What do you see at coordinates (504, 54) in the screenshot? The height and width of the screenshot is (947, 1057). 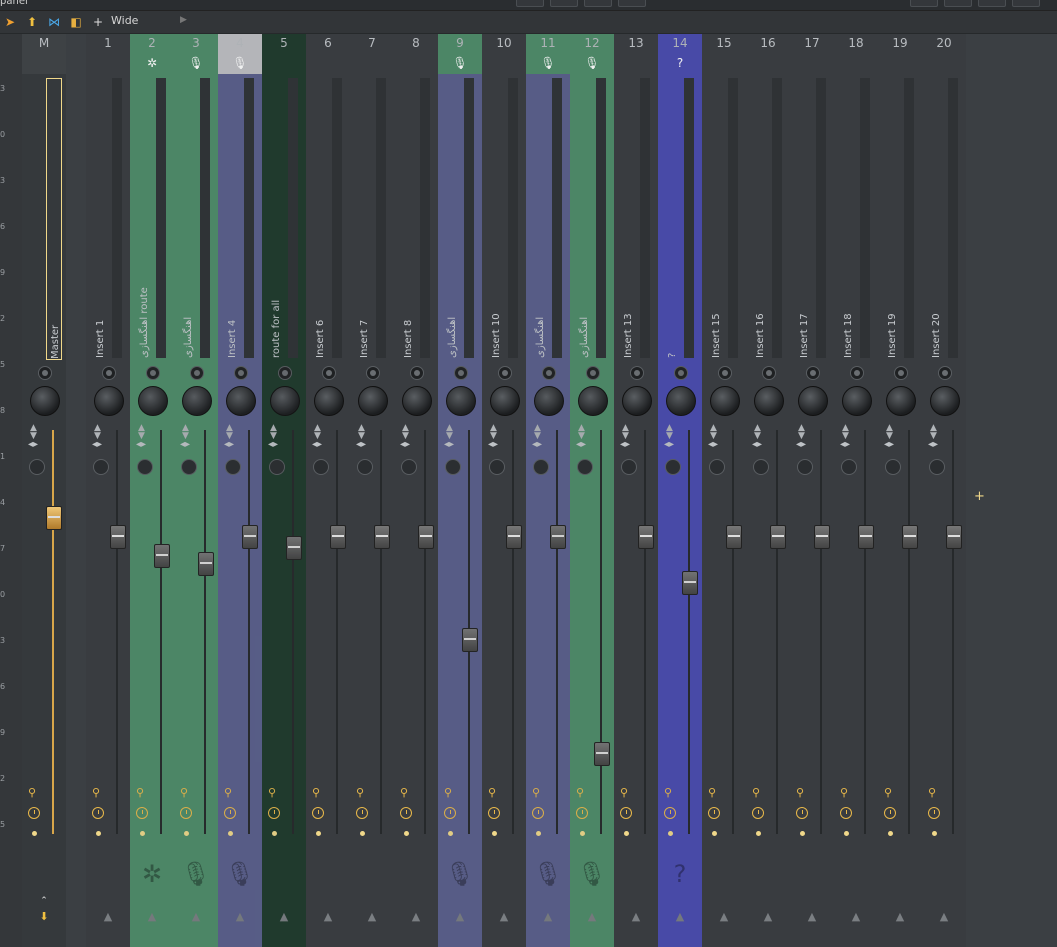 I see `strip-header: 10` at bounding box center [504, 54].